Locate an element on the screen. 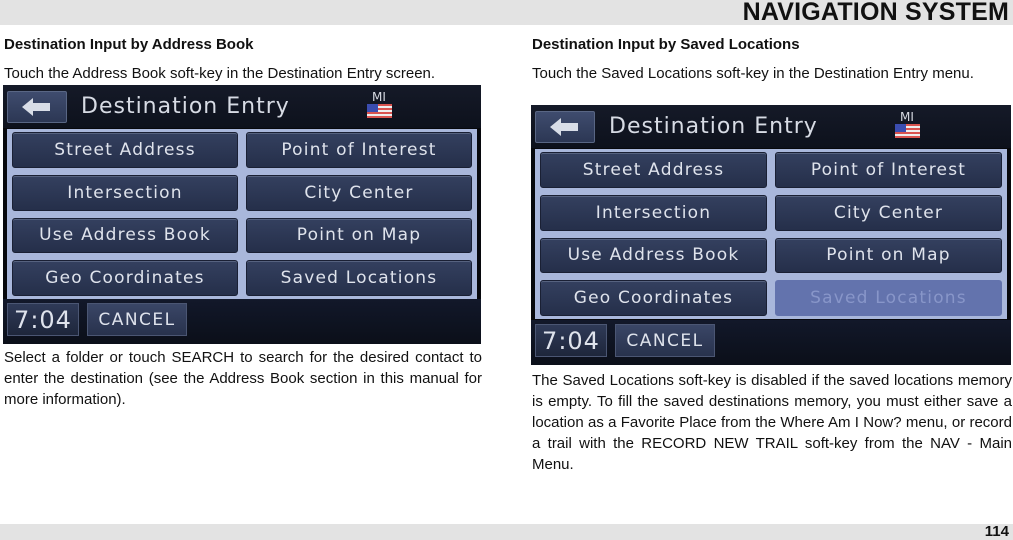 Image resolution: width=1013 pixels, height=540 pixels. page-footer-band: 114 is located at coordinates (506, 531).